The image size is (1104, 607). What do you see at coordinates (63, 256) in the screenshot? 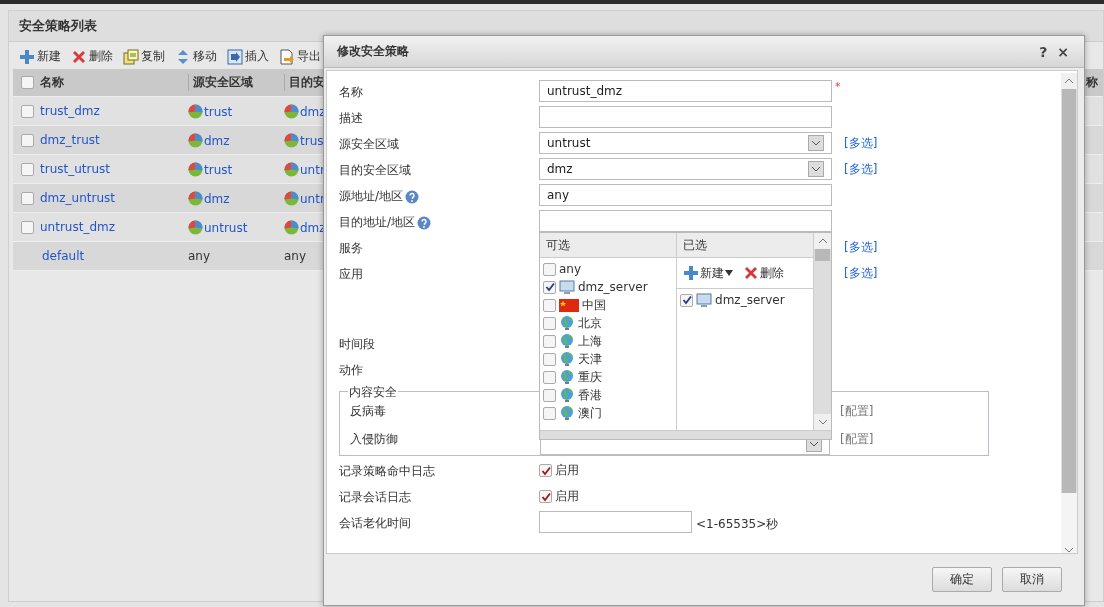
I see `policy-name-link: default` at bounding box center [63, 256].